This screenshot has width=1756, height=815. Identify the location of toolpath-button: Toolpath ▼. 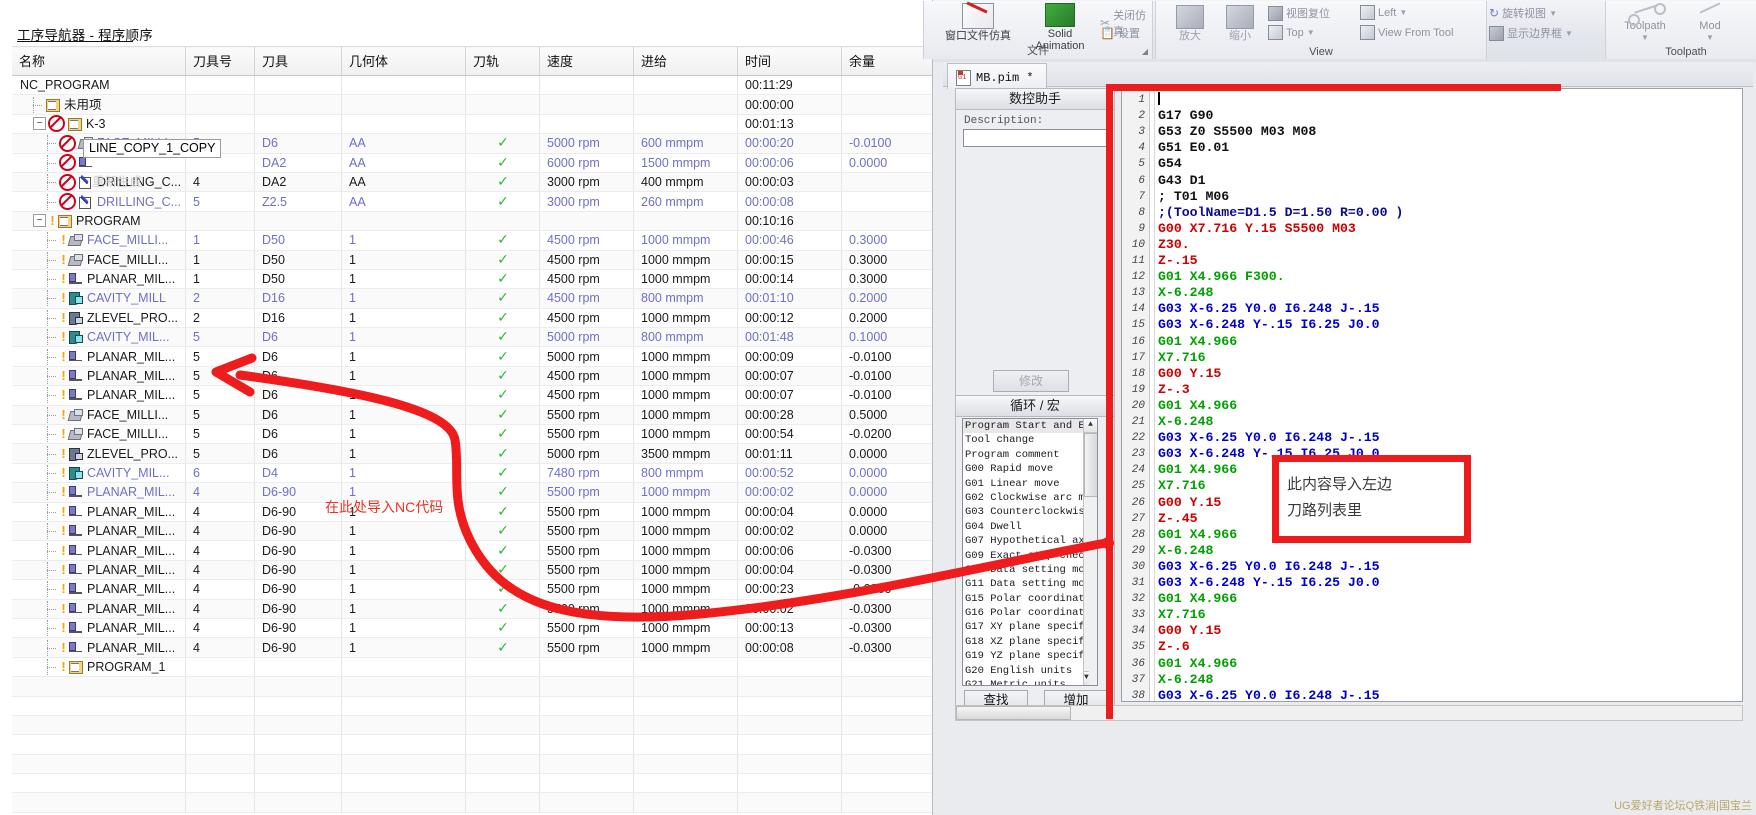
(1645, 23).